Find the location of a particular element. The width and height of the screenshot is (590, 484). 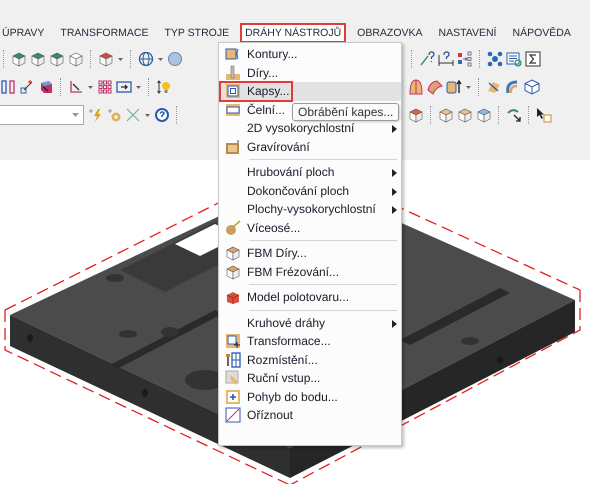

menu-item: Oříznout is located at coordinates (310, 415).